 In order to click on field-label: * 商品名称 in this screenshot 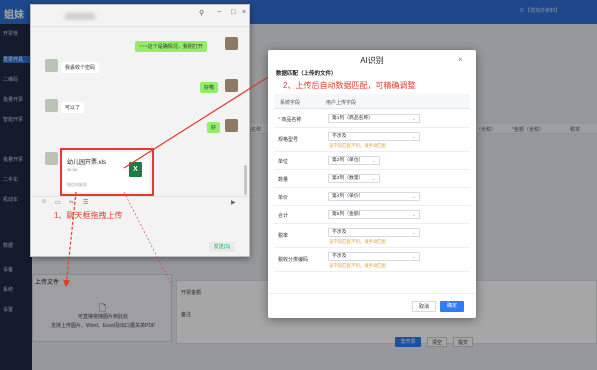, I will do `click(290, 120)`.